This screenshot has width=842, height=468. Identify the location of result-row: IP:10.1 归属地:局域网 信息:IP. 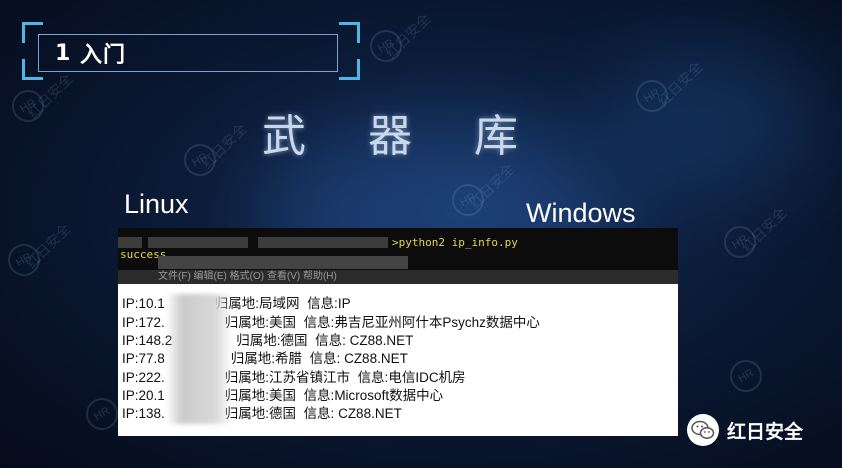
(236, 301).